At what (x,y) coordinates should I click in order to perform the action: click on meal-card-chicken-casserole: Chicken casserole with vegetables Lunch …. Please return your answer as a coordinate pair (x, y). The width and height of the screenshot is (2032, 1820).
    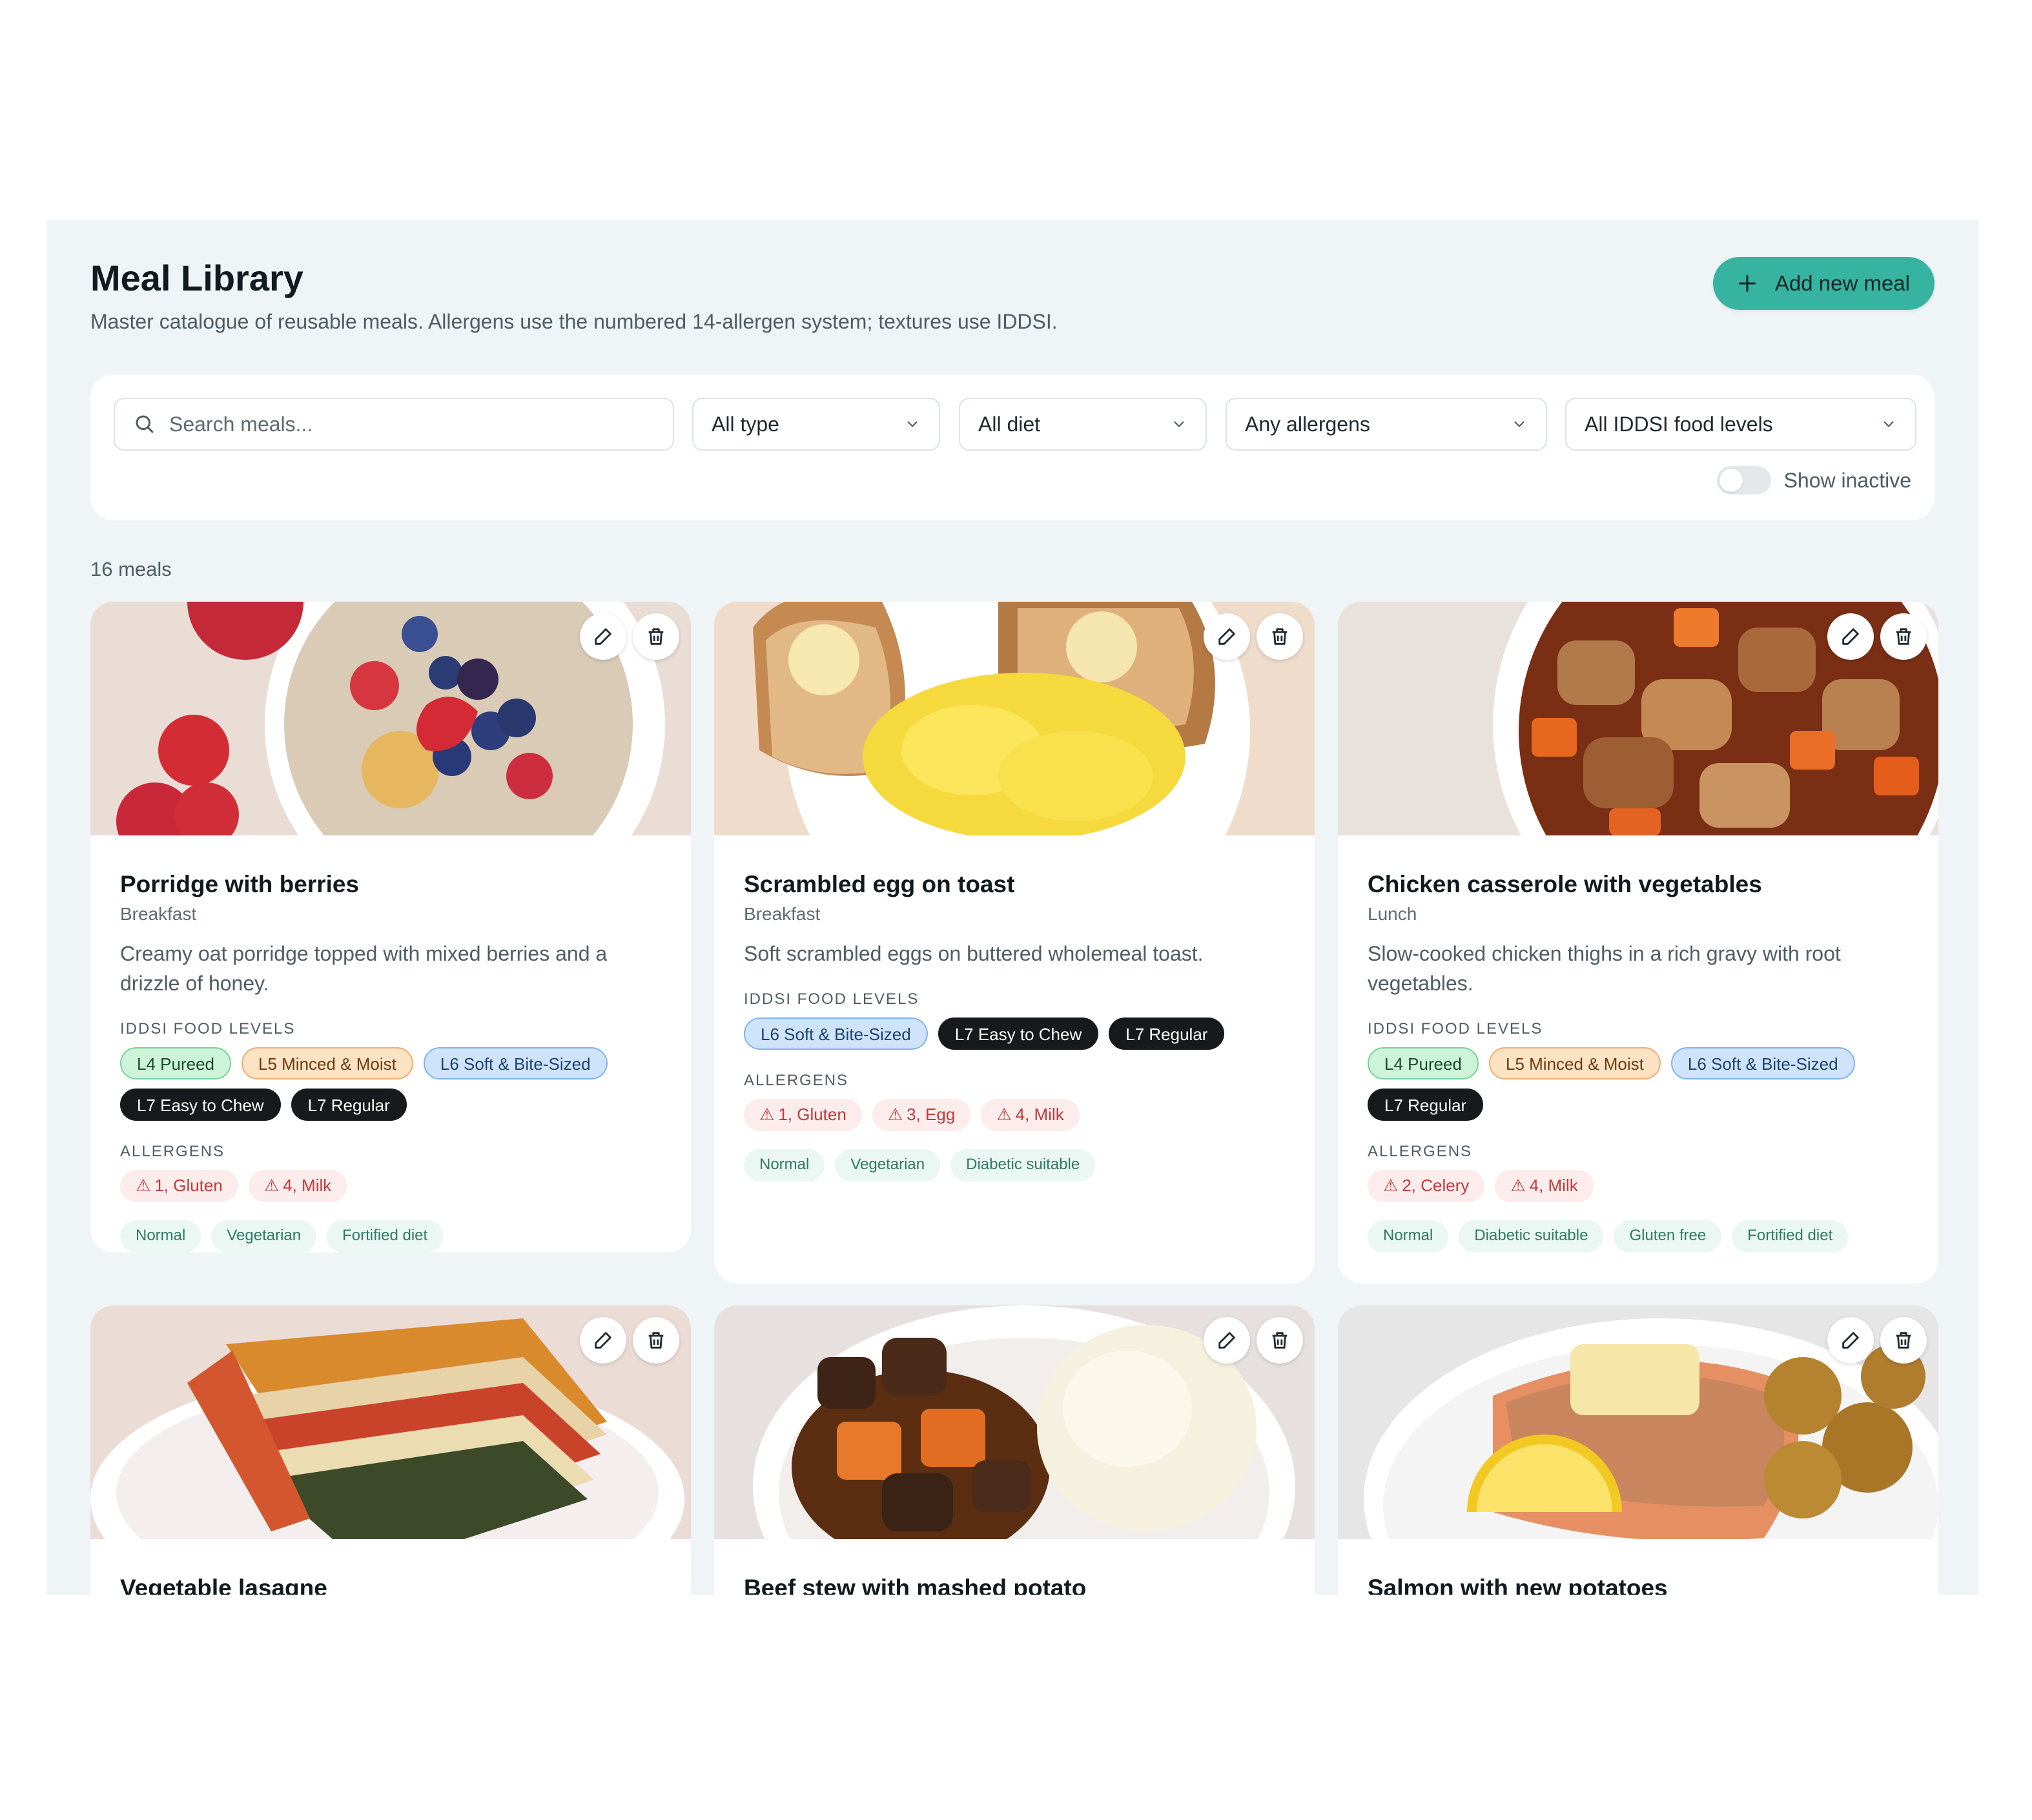
    Looking at the image, I should click on (1638, 942).